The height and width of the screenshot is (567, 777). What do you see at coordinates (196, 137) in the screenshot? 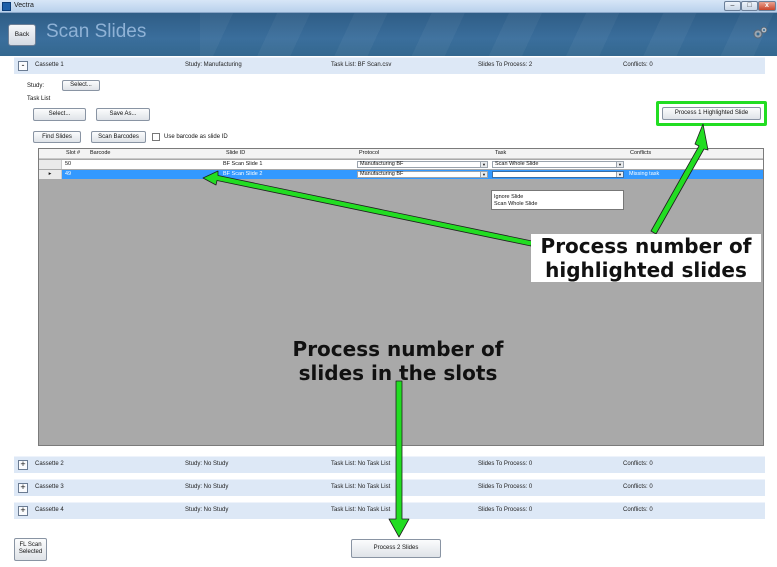
I see `use-barcode-label: Use barcode as slide ID` at bounding box center [196, 137].